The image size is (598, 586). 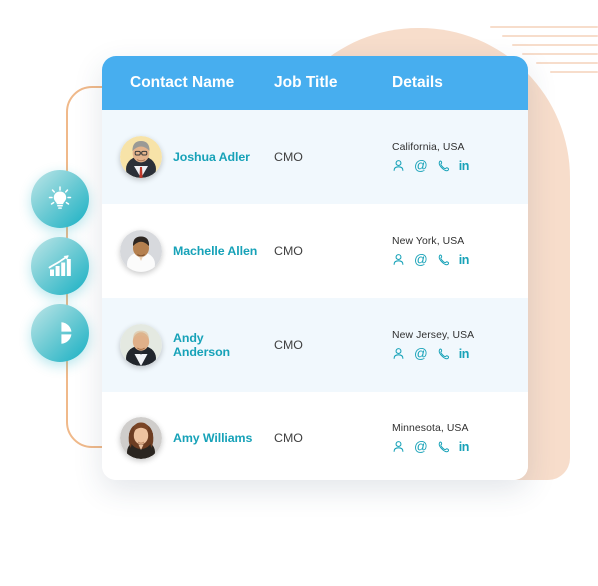 I want to click on cell-contact-name: Andy Anderson, so click(x=188, y=345).